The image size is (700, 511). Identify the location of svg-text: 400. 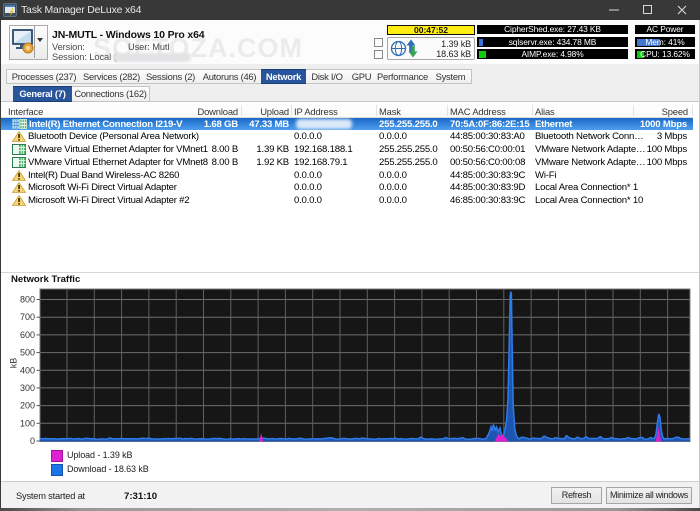
(27, 370).